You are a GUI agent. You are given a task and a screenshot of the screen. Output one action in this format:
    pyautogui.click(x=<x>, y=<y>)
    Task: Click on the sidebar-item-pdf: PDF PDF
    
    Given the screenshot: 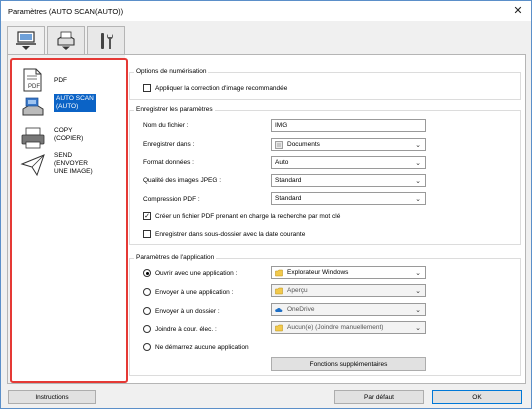 What is the action you would take?
    pyautogui.click(x=70, y=80)
    